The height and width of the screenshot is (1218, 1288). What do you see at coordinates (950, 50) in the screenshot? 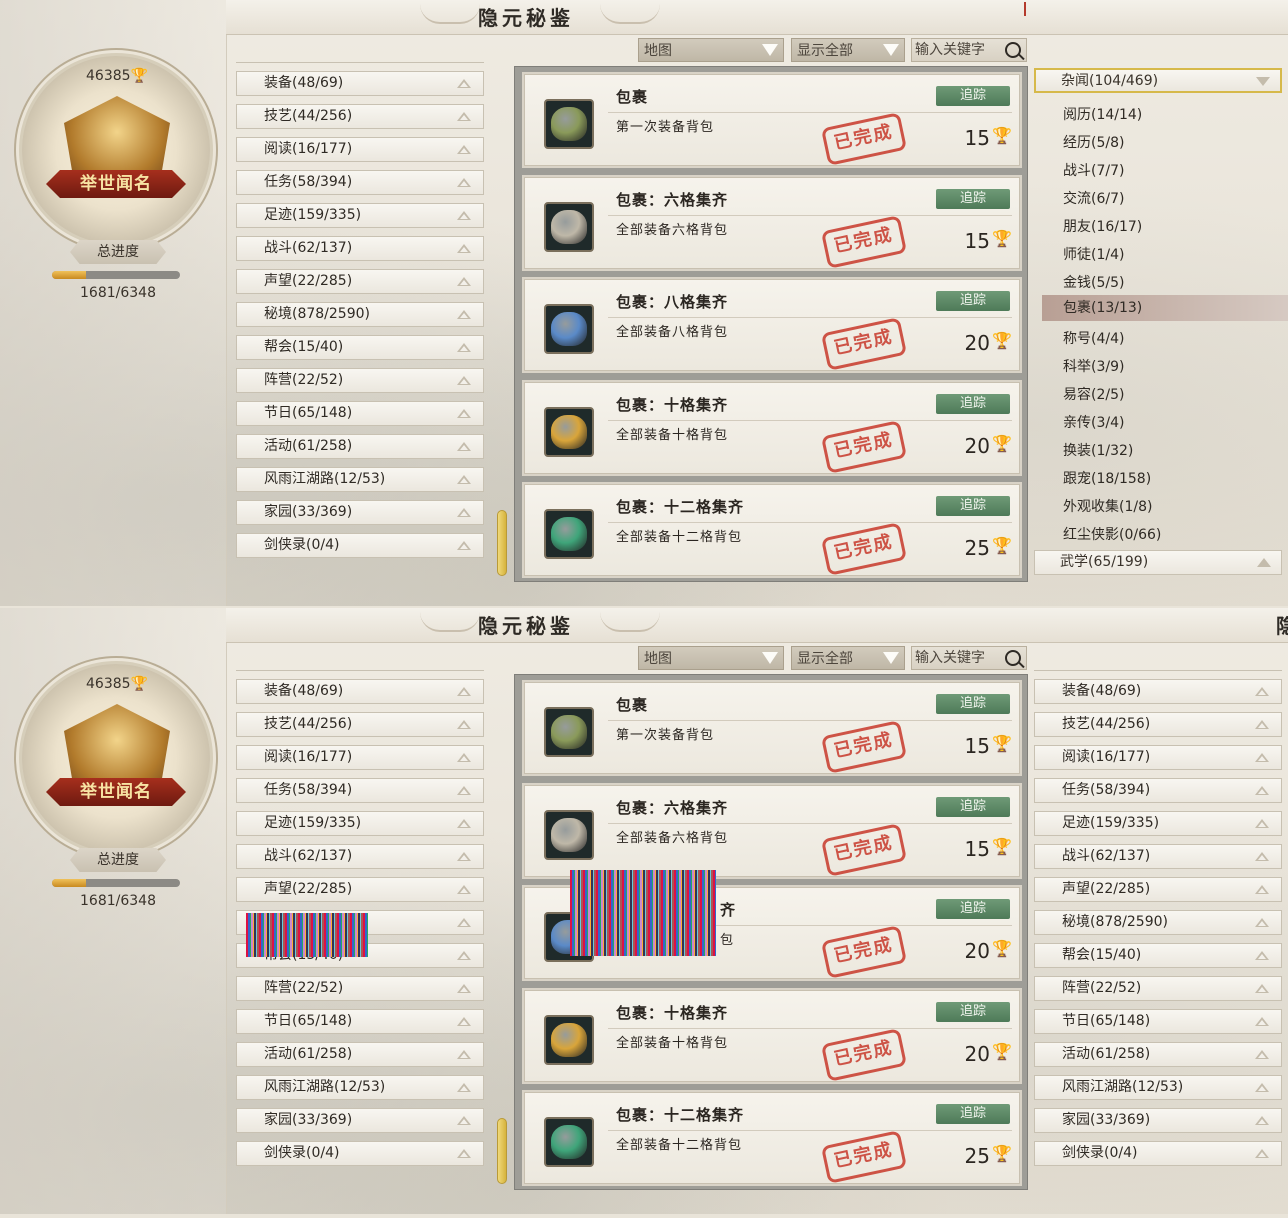
I see `search-placeholder: 输入关键字` at bounding box center [950, 50].